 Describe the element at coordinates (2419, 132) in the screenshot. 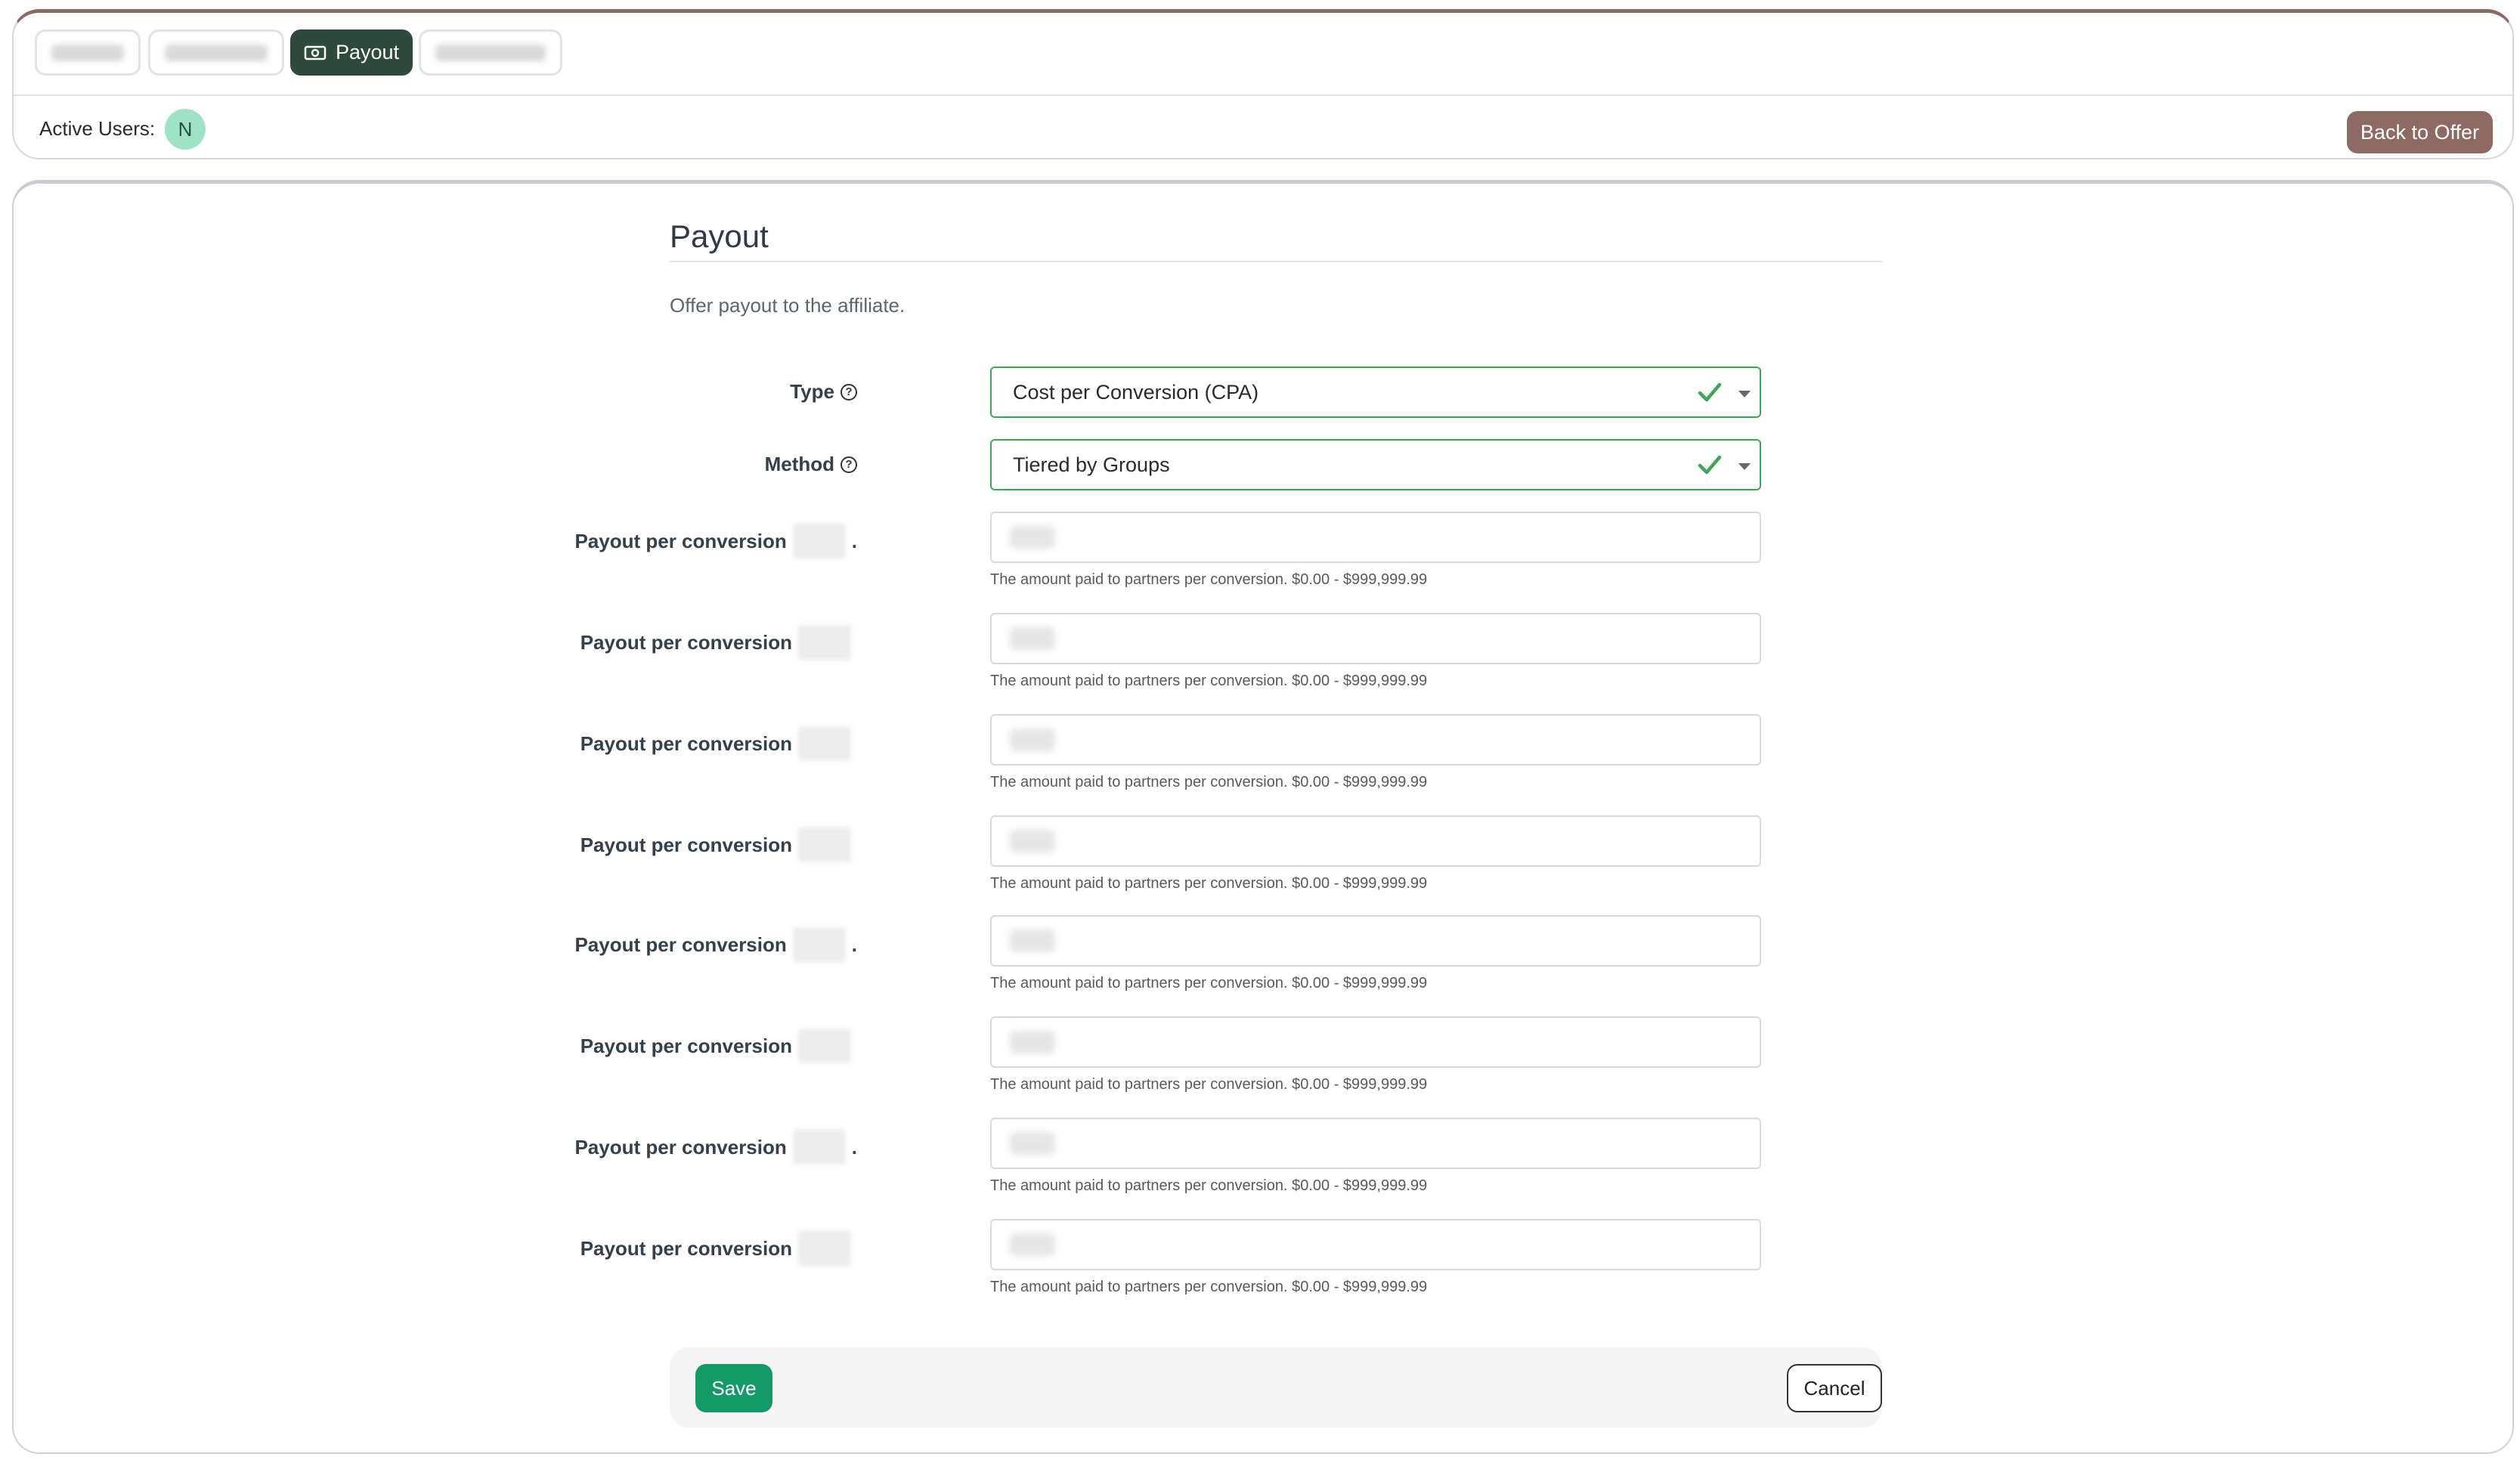

I see `back-to-offer-button: Back to Offer` at that location.